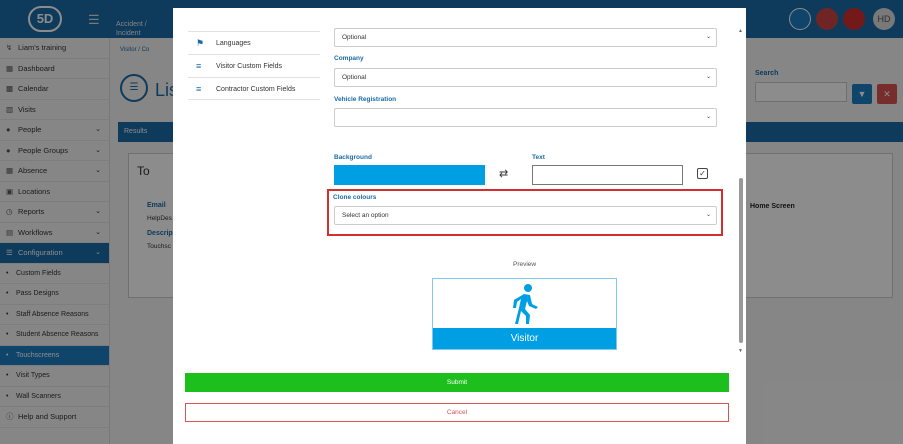 Image resolution: width=903 pixels, height=444 pixels. Describe the element at coordinates (524, 338) in the screenshot. I see `preview-visitor-button: Visitor` at that location.